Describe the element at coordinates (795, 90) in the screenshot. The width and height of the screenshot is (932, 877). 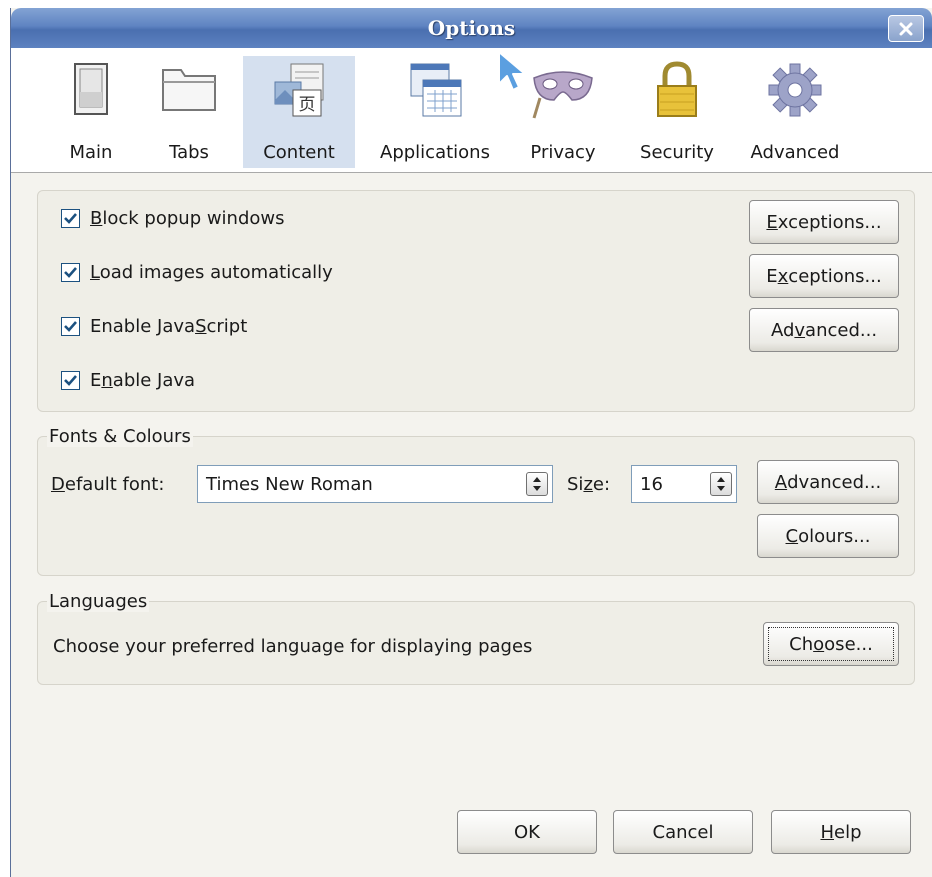
I see `gear-icon` at that location.